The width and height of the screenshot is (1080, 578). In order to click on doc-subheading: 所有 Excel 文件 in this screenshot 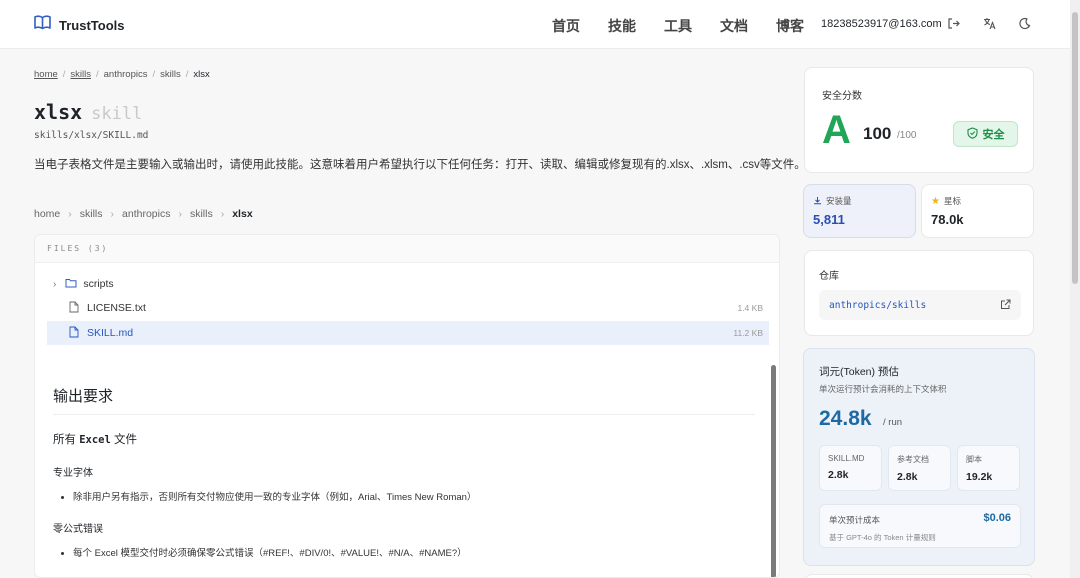, I will do `click(404, 439)`.